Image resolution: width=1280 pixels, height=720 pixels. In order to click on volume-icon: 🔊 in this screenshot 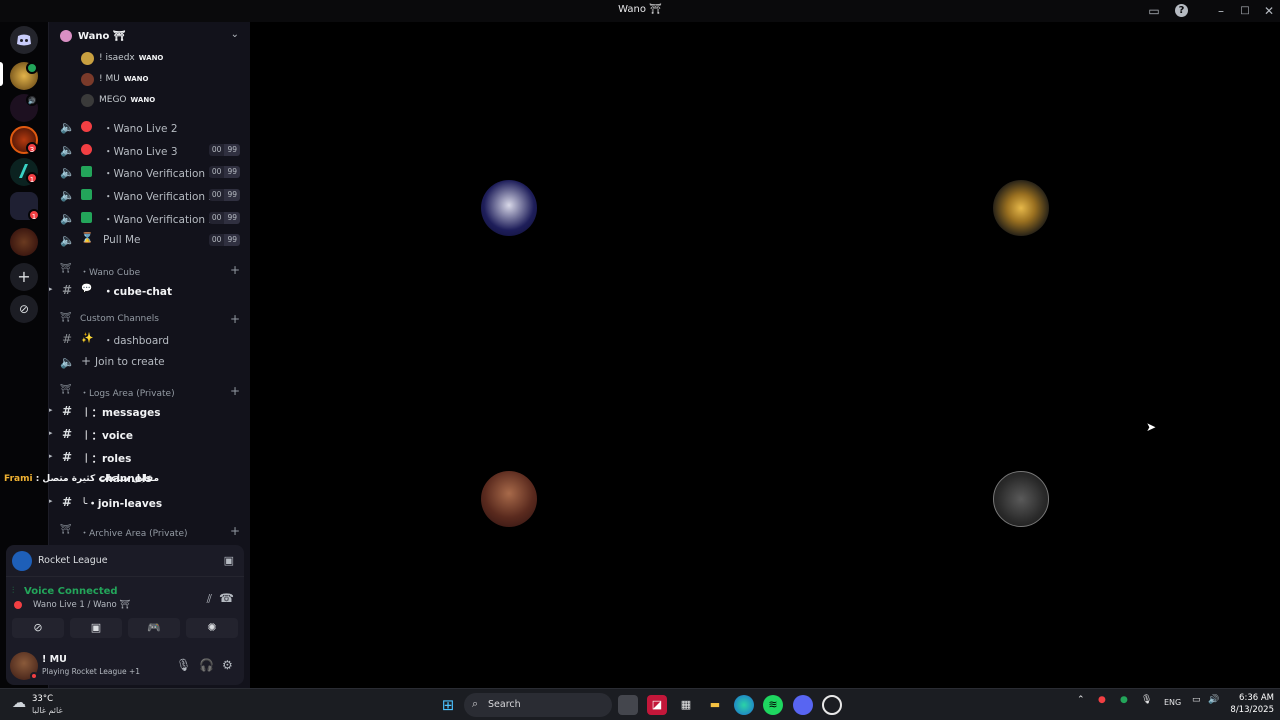, I will do `click(1213, 700)`.